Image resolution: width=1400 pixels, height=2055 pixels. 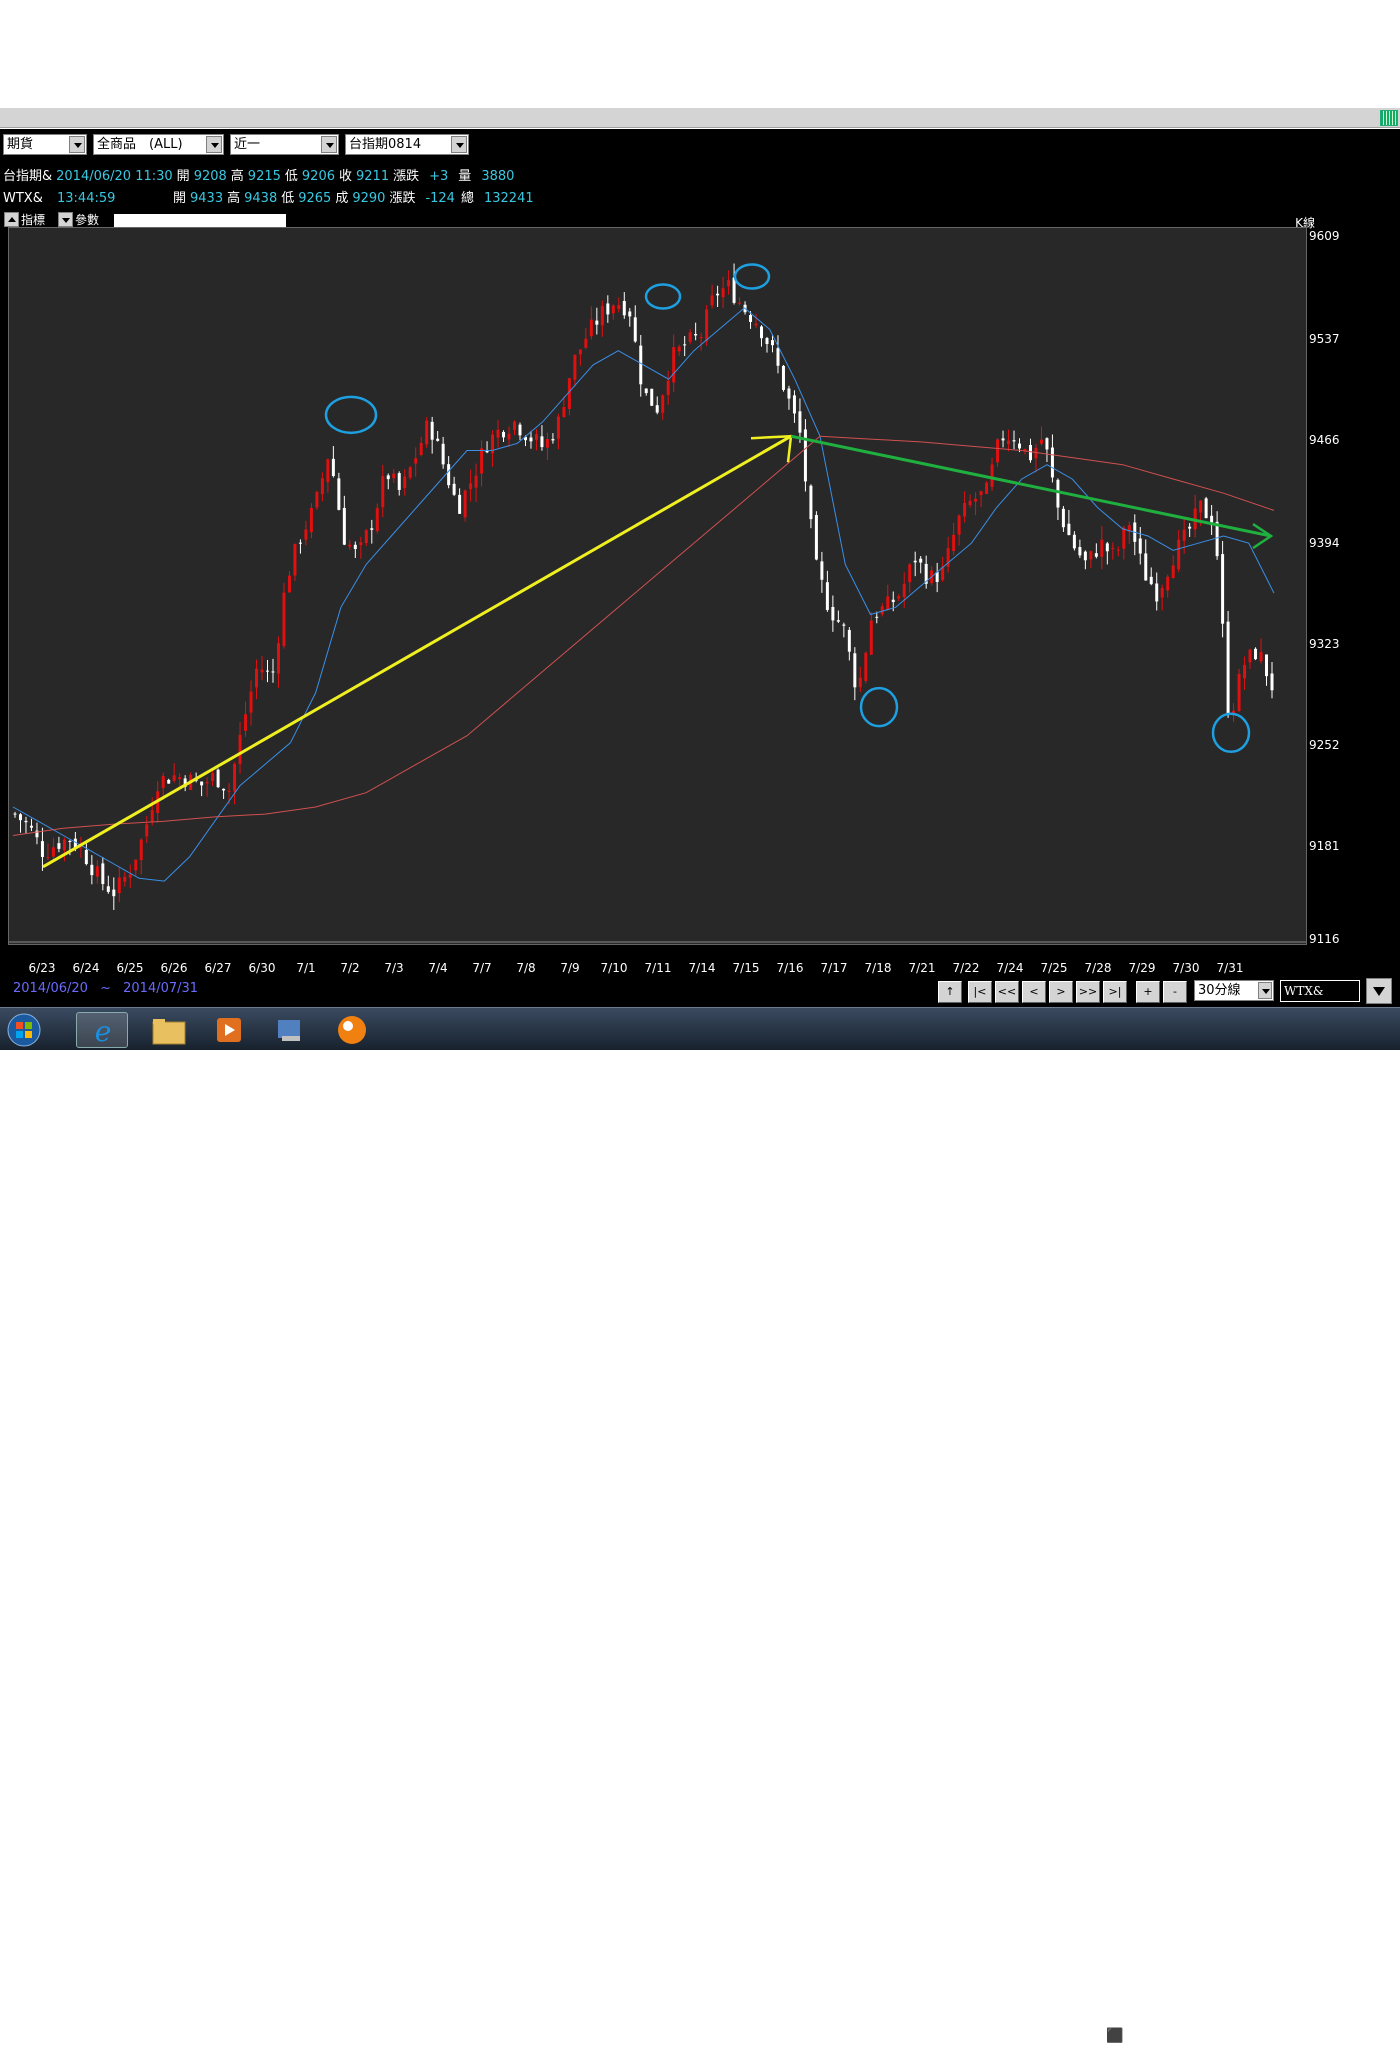 I want to click on tray-icon: ⬛, so click(x=1114, y=2036).